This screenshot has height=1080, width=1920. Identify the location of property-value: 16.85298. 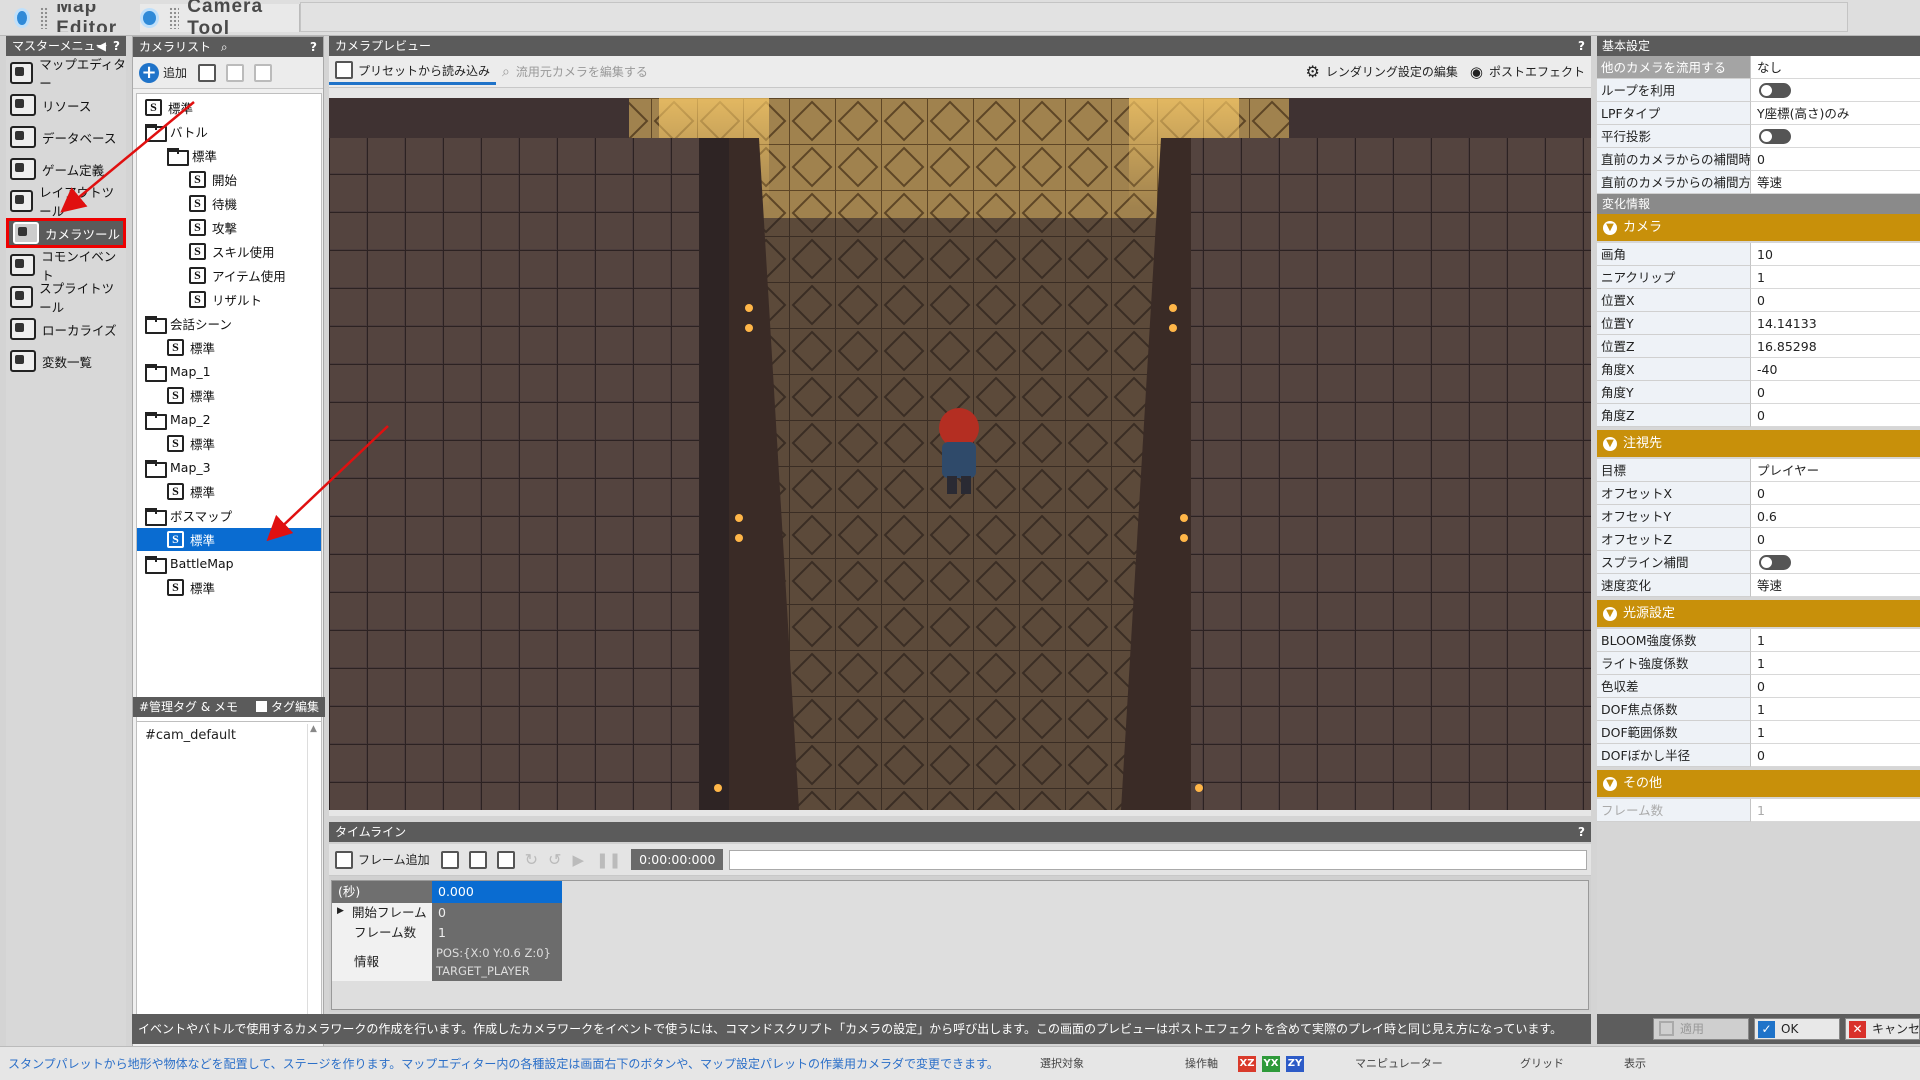
(1835, 346).